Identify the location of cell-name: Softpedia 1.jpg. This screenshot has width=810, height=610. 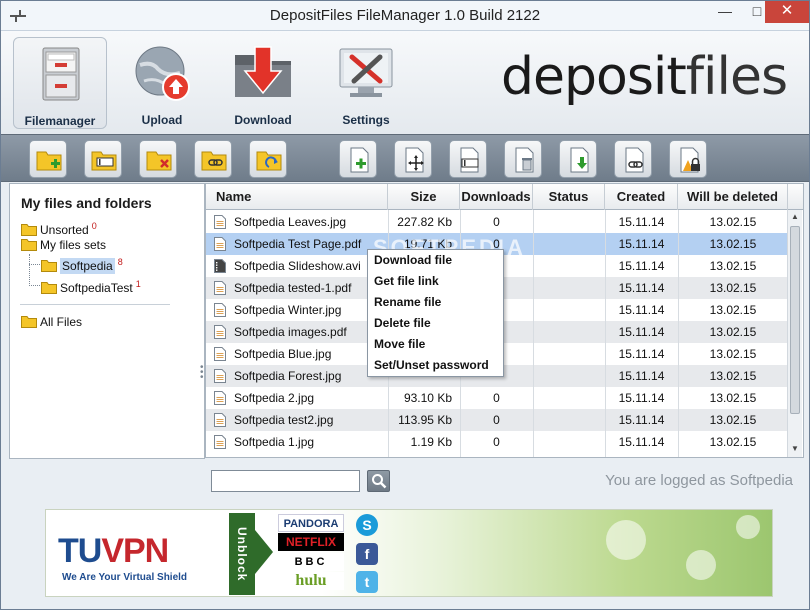
(297, 442).